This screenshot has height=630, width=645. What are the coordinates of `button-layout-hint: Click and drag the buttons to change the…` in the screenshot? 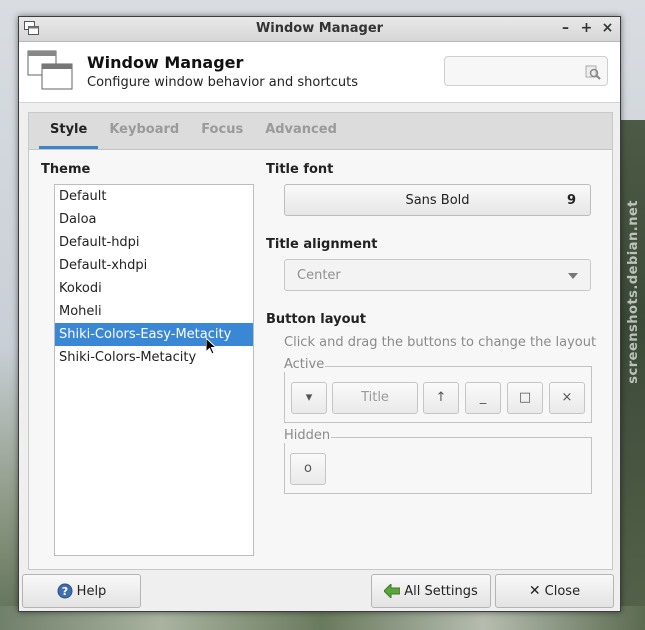 It's located at (440, 342).